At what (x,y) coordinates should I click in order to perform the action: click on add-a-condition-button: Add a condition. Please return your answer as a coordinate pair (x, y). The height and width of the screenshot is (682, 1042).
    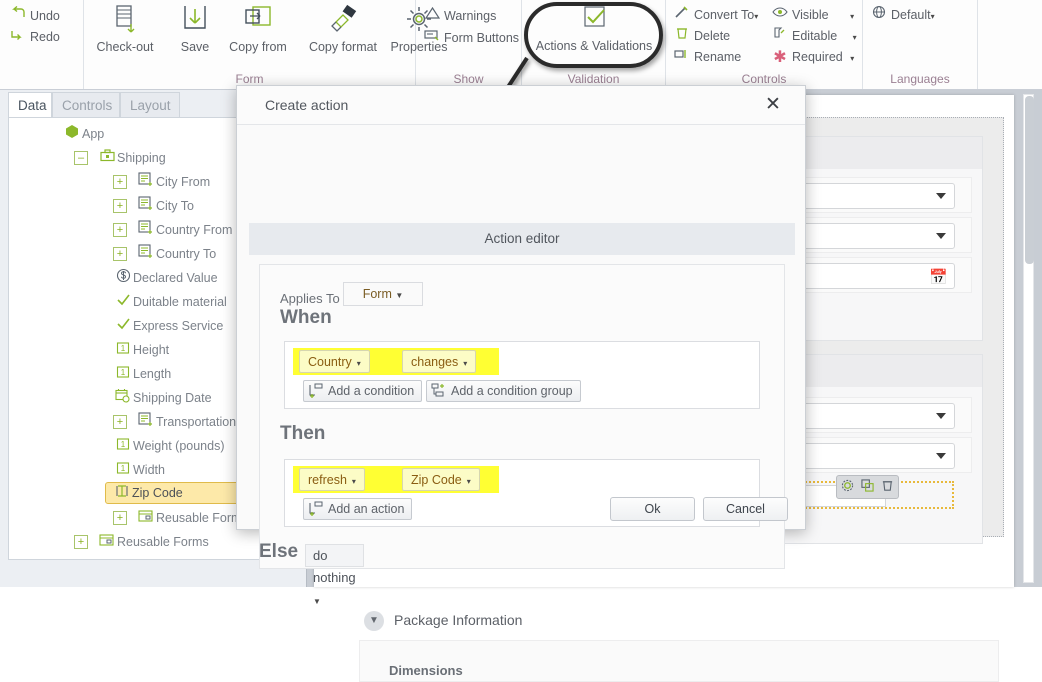
    Looking at the image, I should click on (363, 391).